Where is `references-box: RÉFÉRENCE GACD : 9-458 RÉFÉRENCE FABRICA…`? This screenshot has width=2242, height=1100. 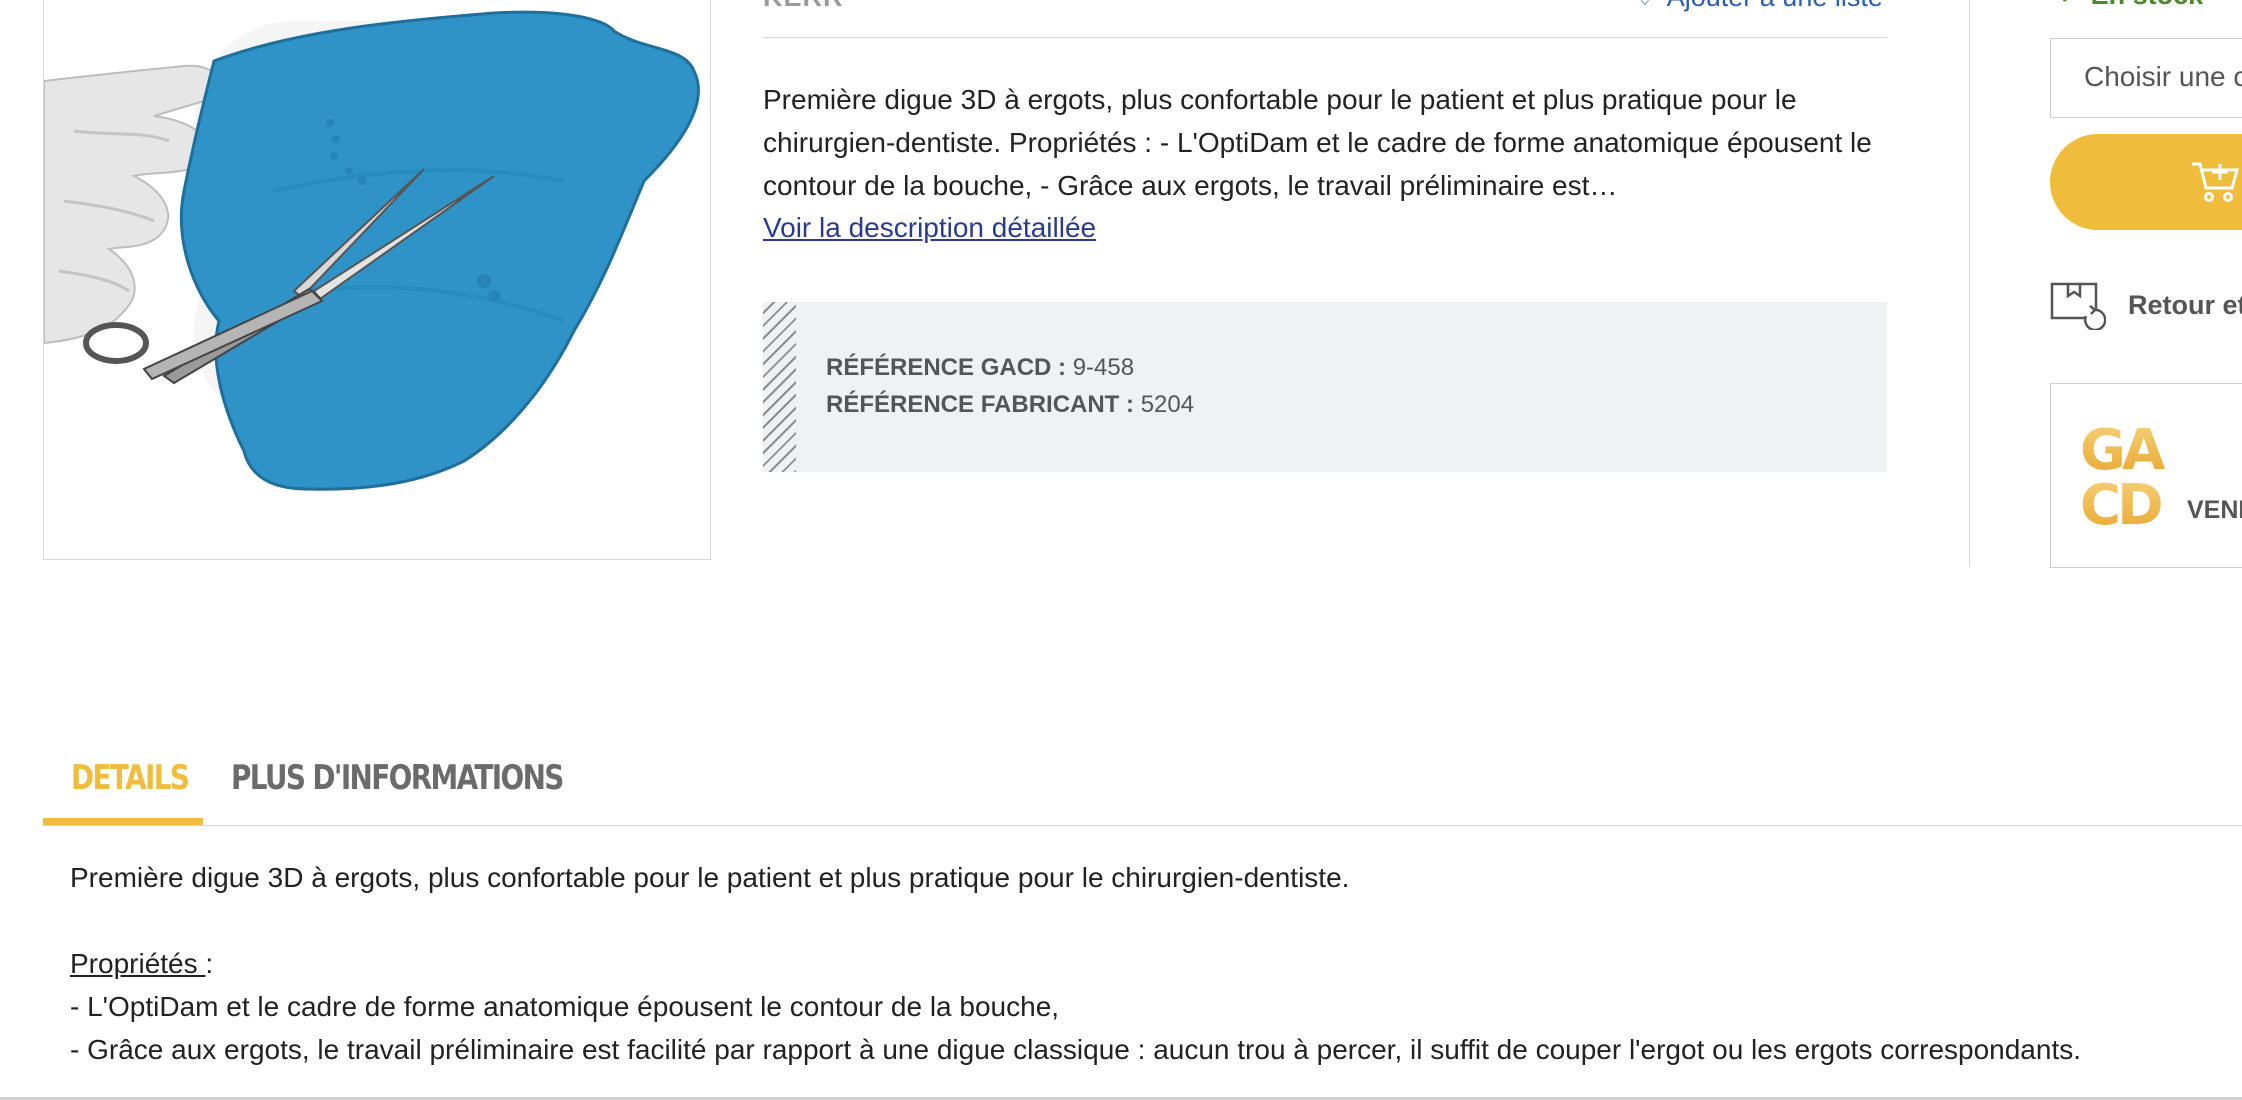
references-box: RÉFÉRENCE GACD : 9-458 RÉFÉRENCE FABRICA… is located at coordinates (1325, 387).